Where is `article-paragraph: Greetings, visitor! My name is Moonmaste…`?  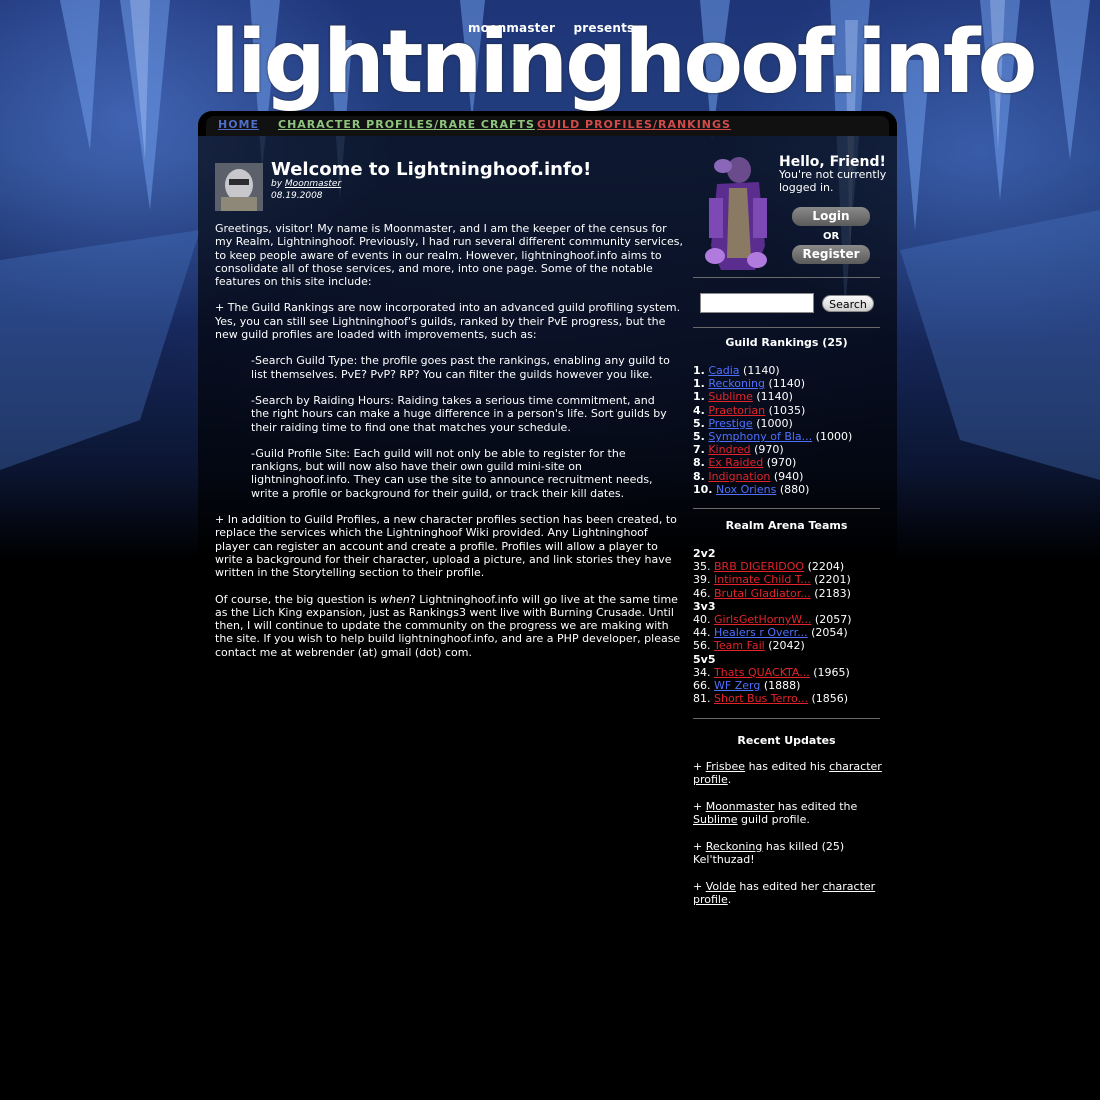 article-paragraph: Greetings, visitor! My name is Moonmaste… is located at coordinates (449, 255).